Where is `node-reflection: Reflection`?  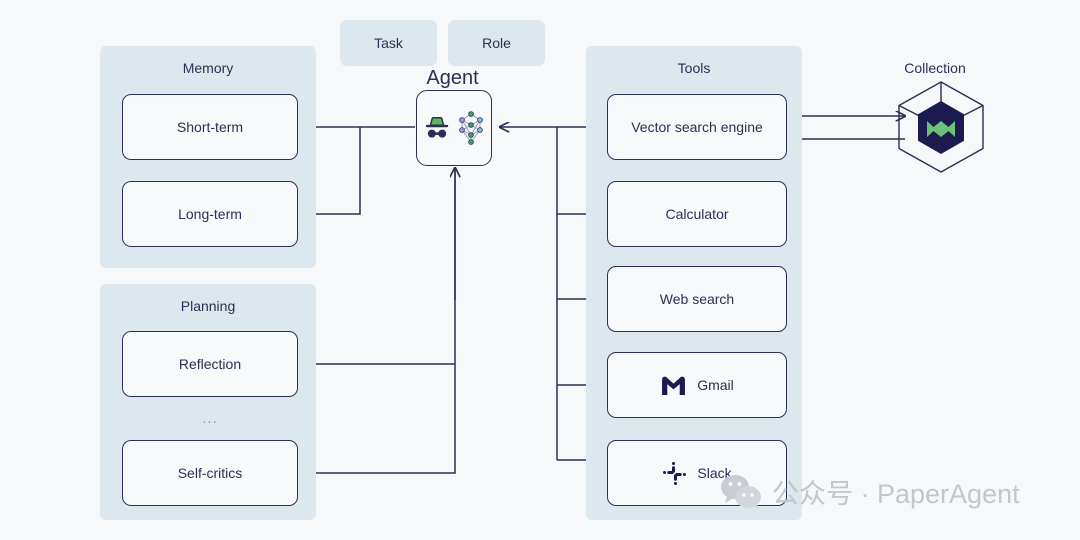 node-reflection: Reflection is located at coordinates (210, 364).